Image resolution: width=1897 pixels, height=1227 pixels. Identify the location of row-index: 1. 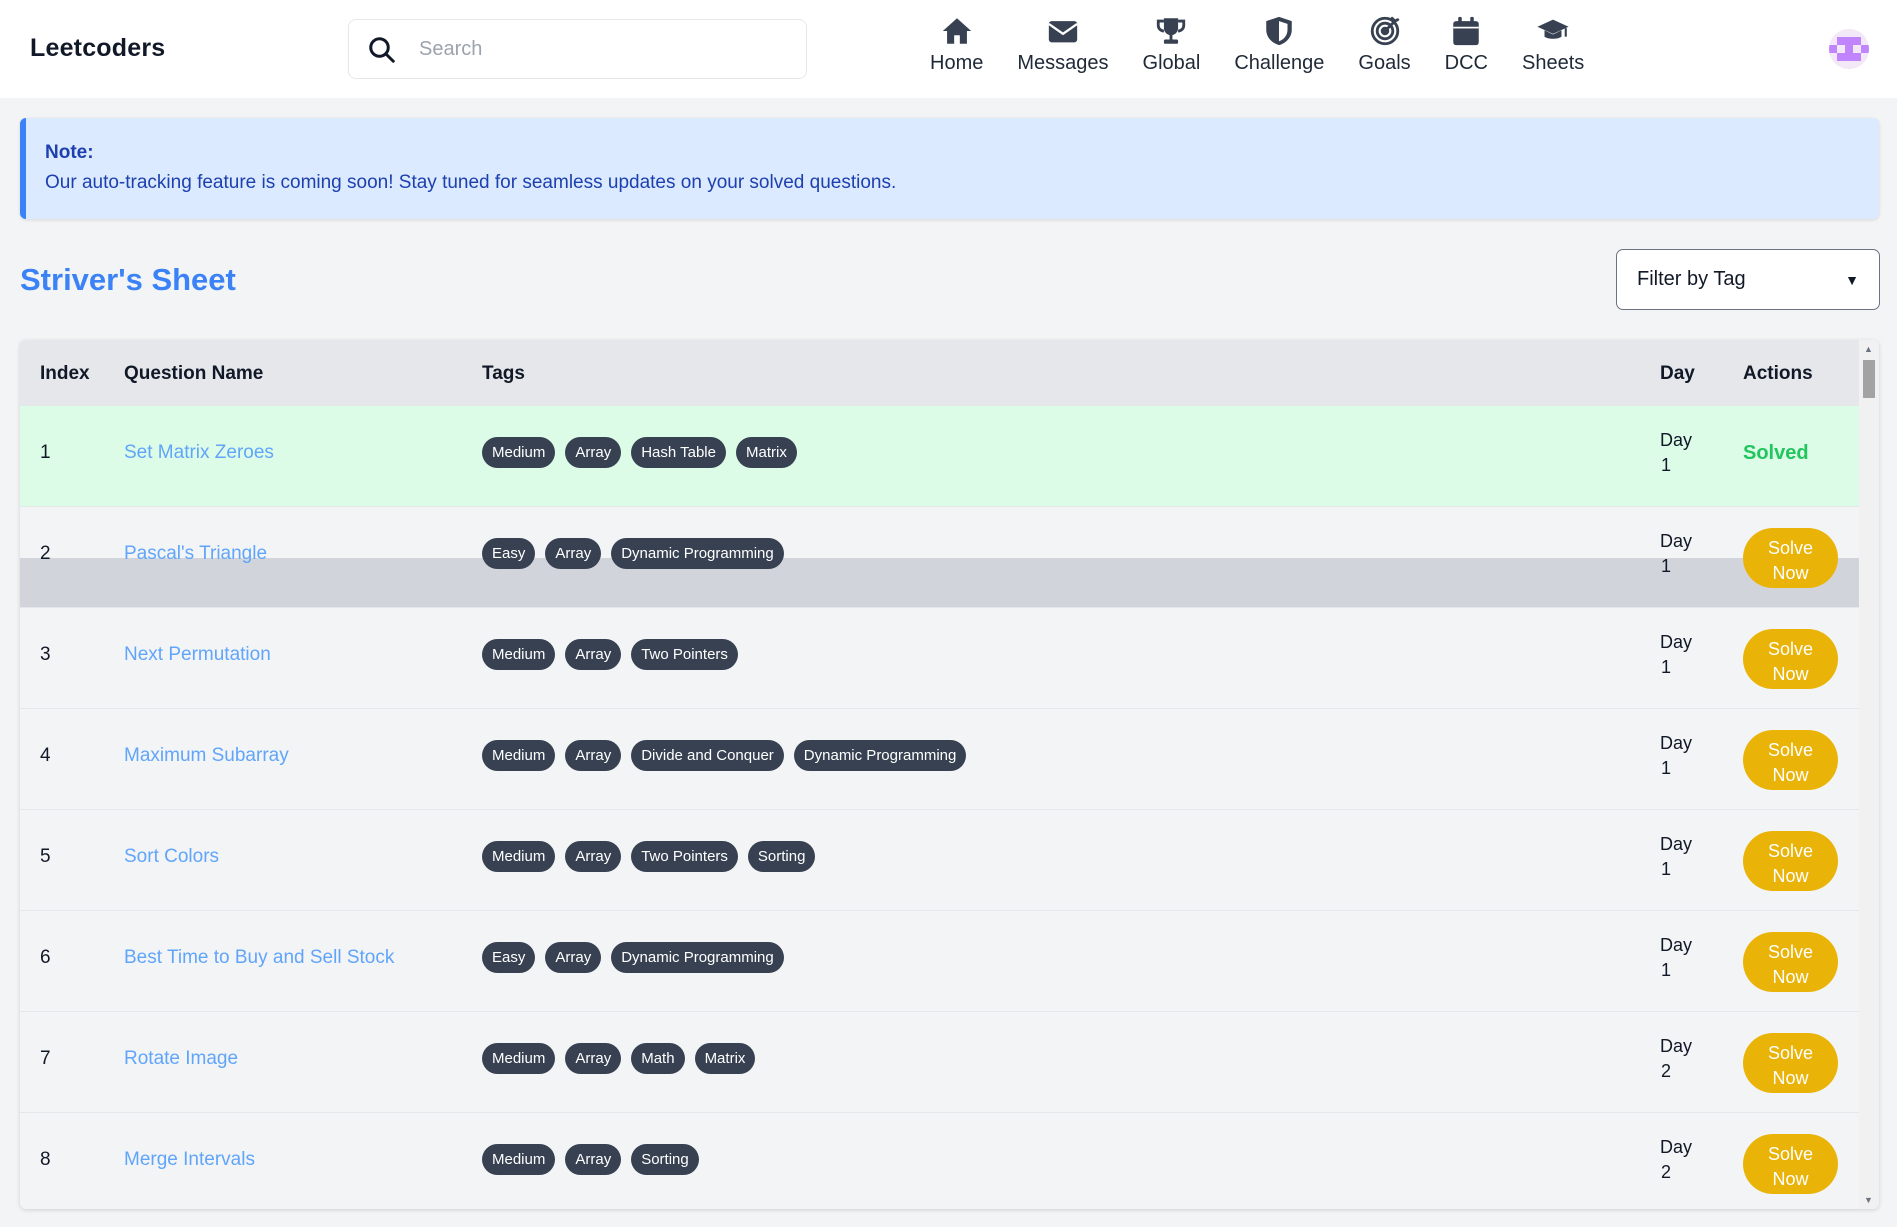
(45, 452).